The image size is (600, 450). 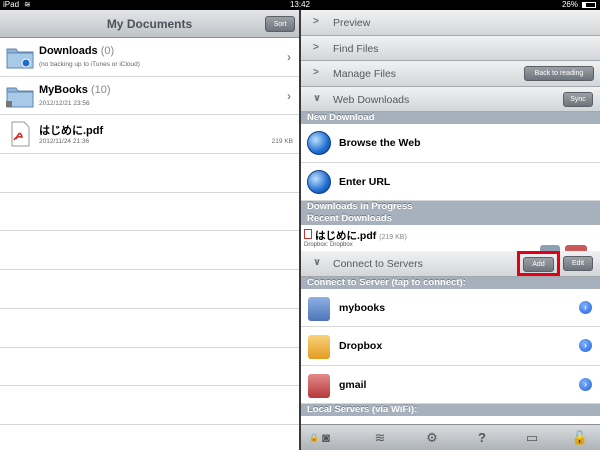 What do you see at coordinates (100, 89) in the screenshot?
I see `item-count: (10)` at bounding box center [100, 89].